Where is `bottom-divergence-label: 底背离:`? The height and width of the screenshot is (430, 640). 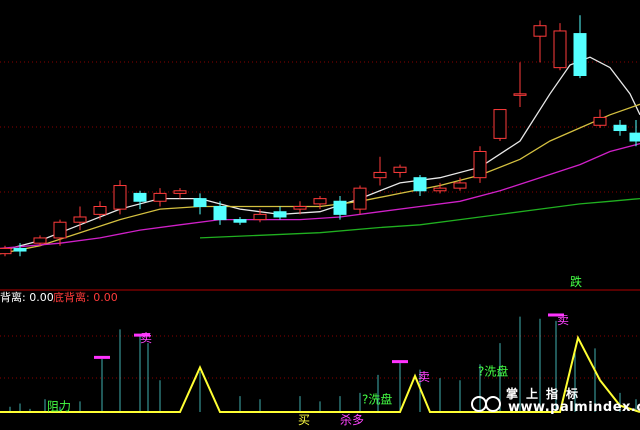 bottom-divergence-label: 底背离: is located at coordinates (71, 297).